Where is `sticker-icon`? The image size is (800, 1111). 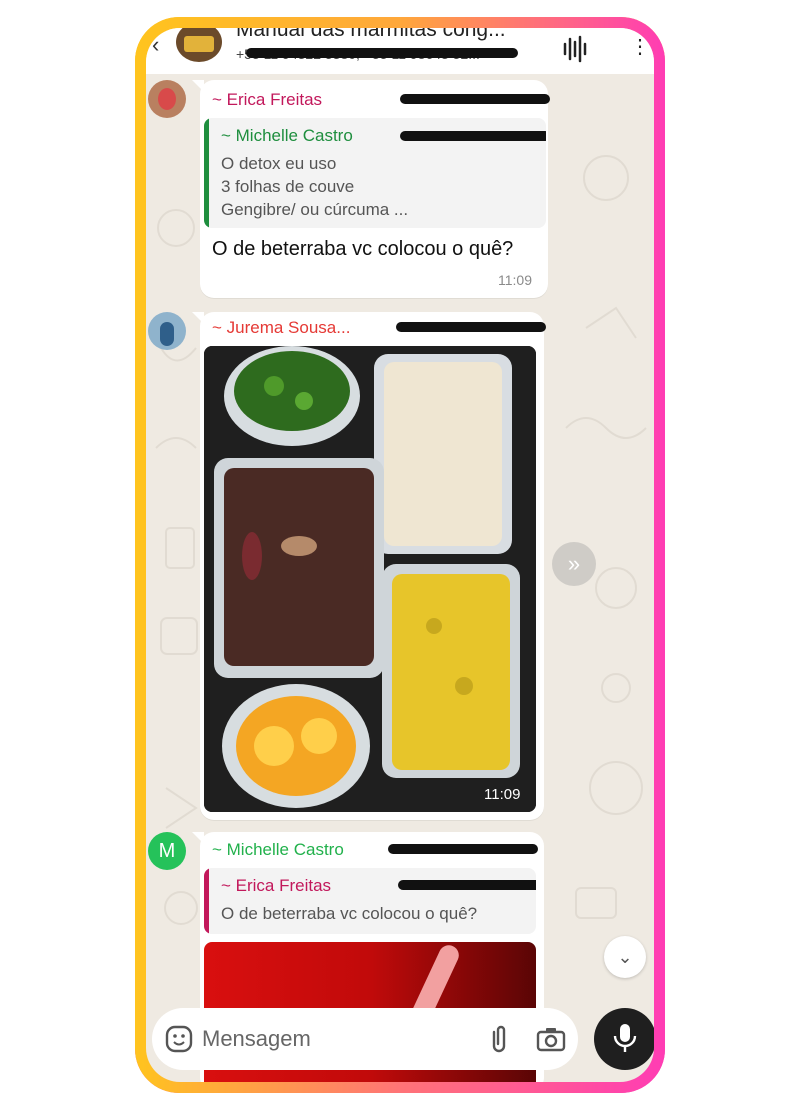
sticker-icon is located at coordinates (179, 1039).